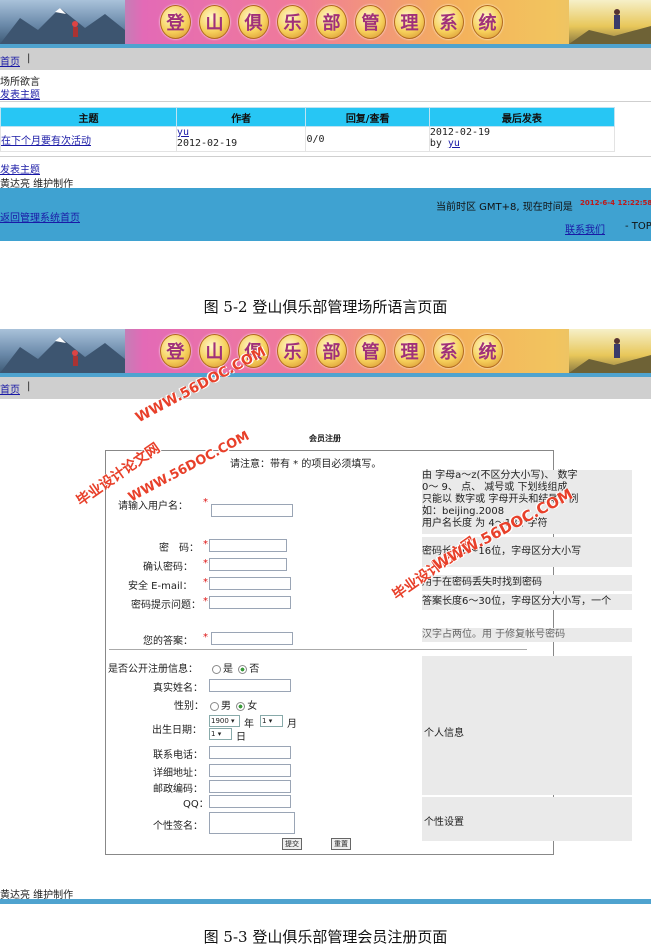 Image resolution: width=651 pixels, height=950 pixels. What do you see at coordinates (435, 143) in the screenshot?
I see `last-post-by: by` at bounding box center [435, 143].